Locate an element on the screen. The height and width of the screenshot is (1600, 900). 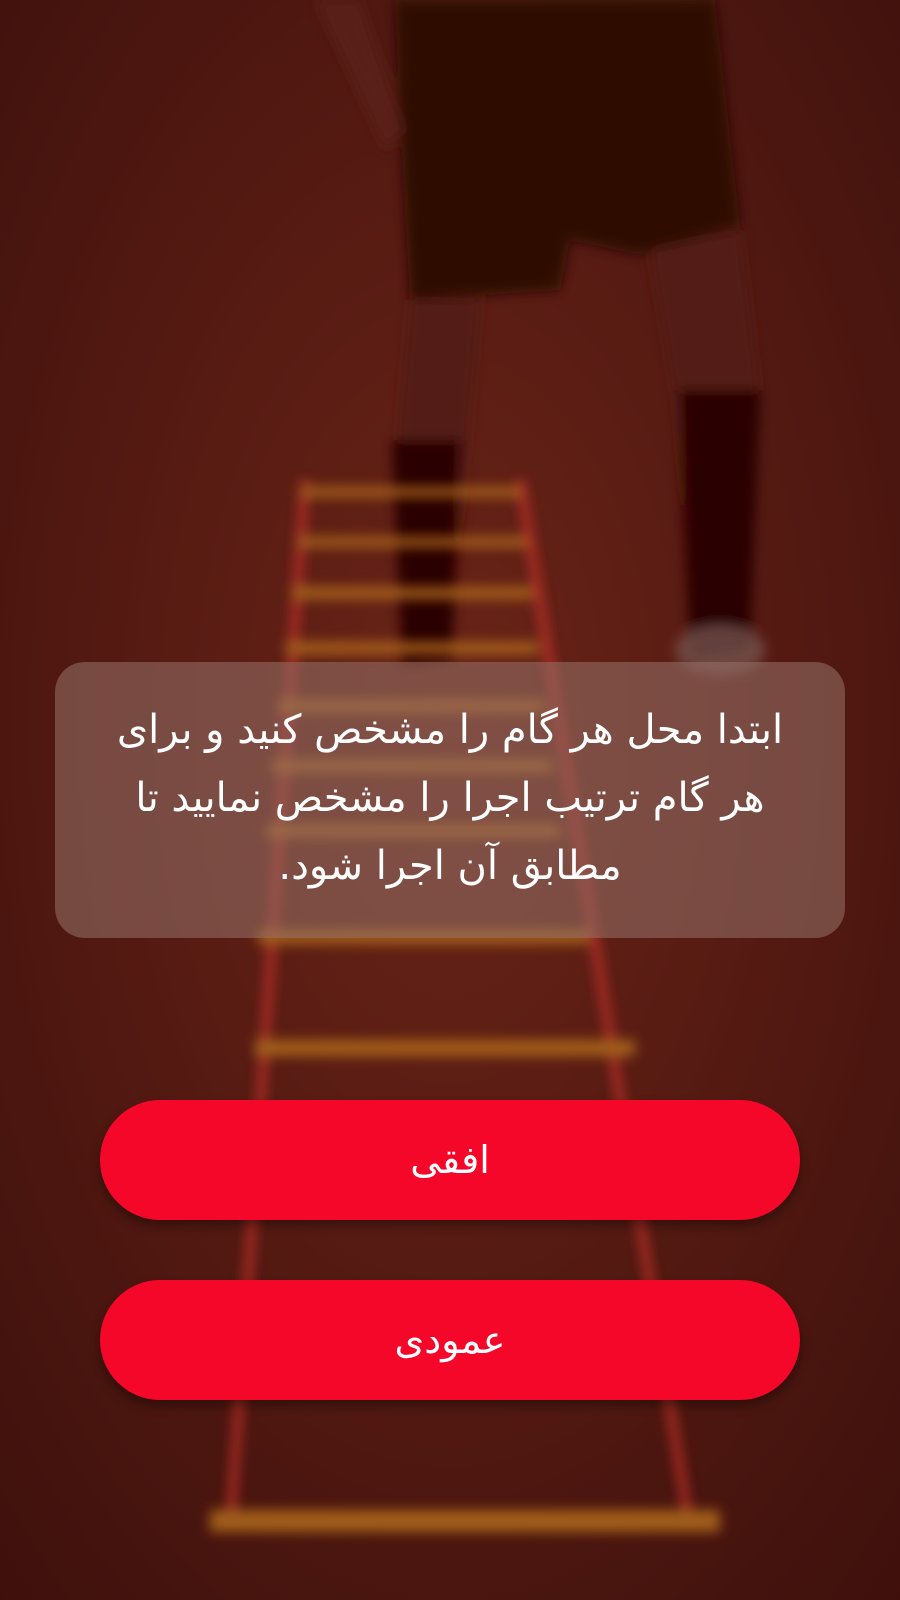
horizontal-button: افقی is located at coordinates (450, 1160).